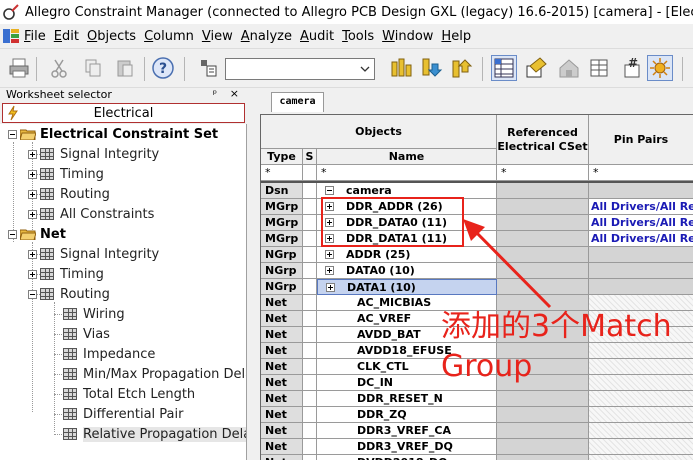 This screenshot has height=460, width=693. What do you see at coordinates (125, 68) in the screenshot?
I see `paste-icon` at bounding box center [125, 68].